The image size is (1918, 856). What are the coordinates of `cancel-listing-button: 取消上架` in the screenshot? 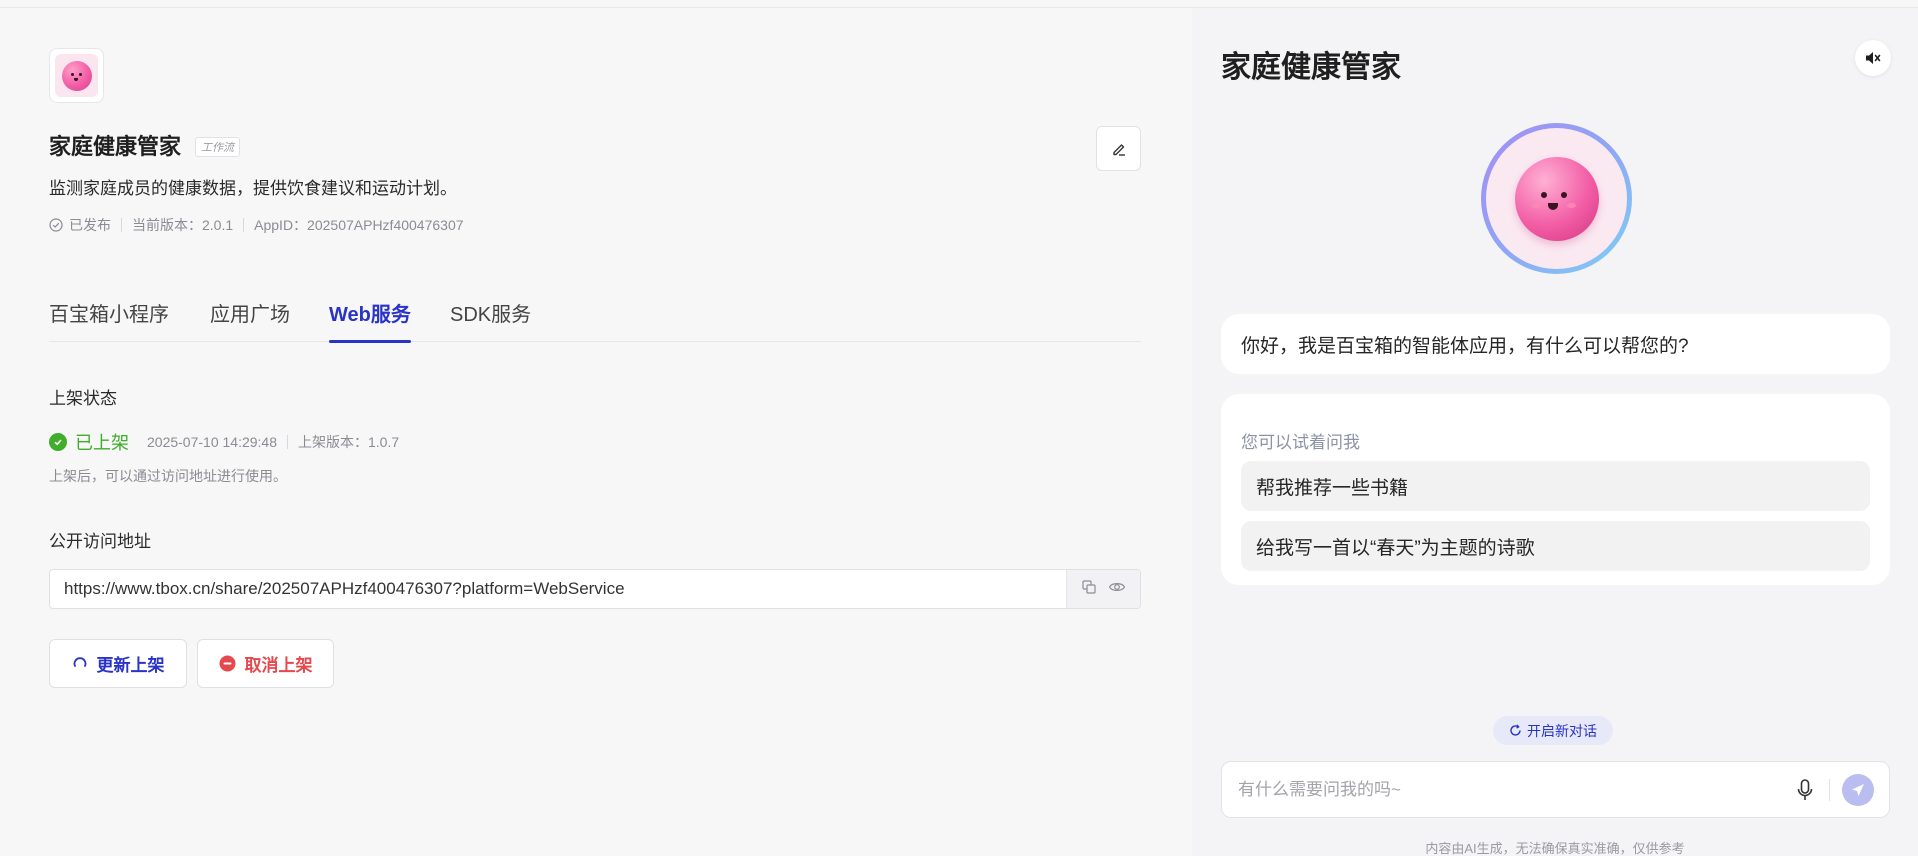 It's located at (265, 663).